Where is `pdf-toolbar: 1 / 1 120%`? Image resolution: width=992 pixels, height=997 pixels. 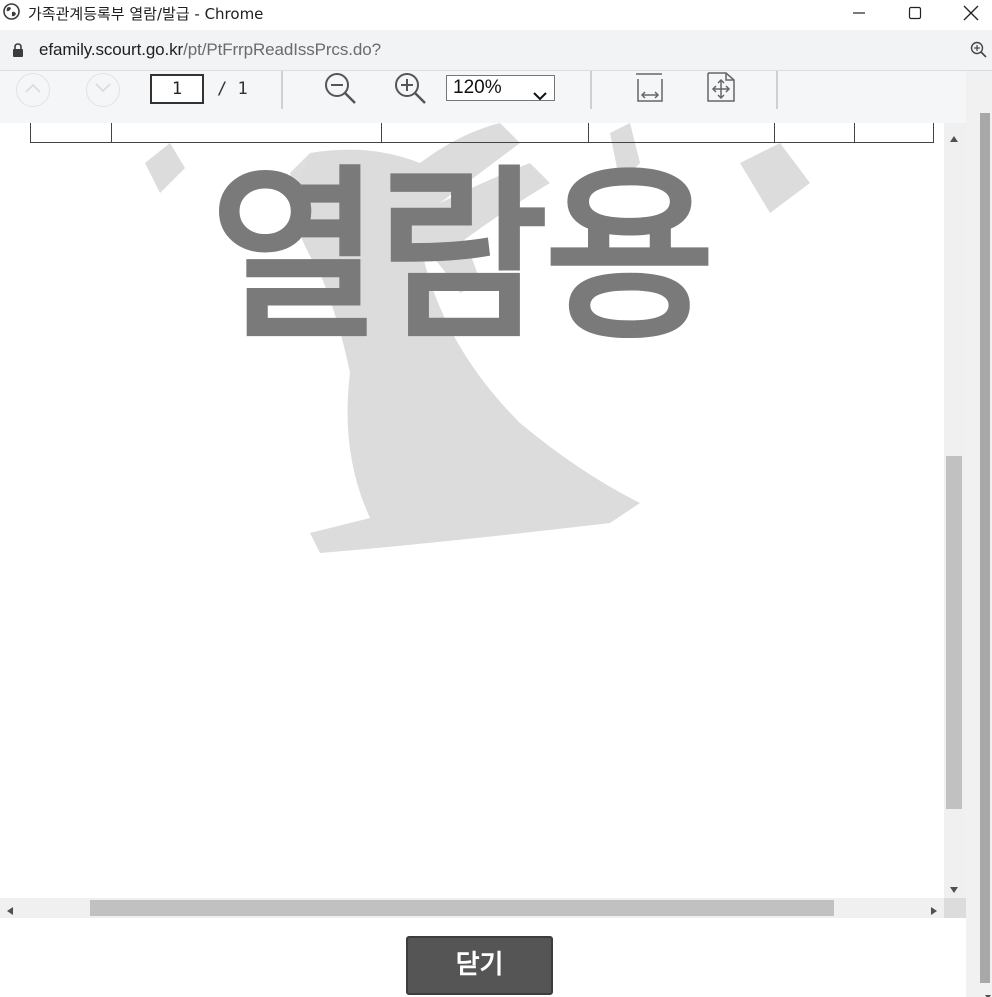 pdf-toolbar: 1 / 1 120% is located at coordinates (483, 97).